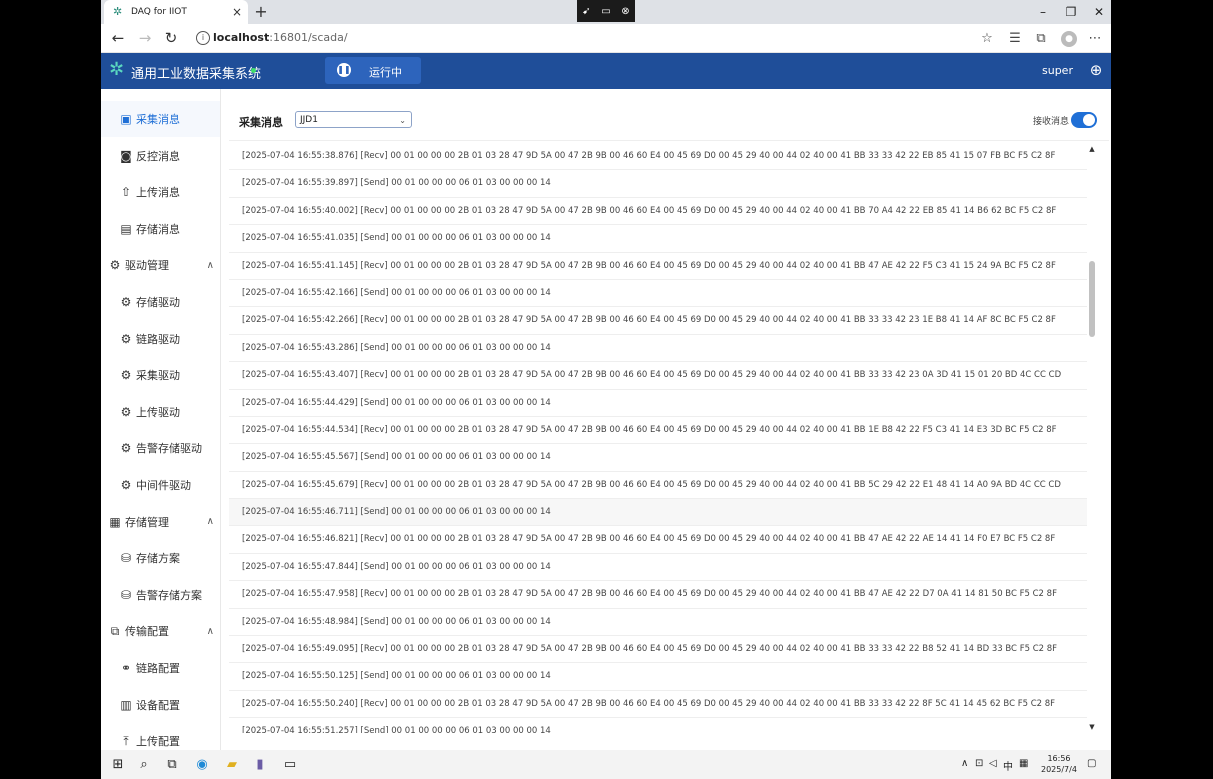  I want to click on store-msg-icon: ▤, so click(126, 228).